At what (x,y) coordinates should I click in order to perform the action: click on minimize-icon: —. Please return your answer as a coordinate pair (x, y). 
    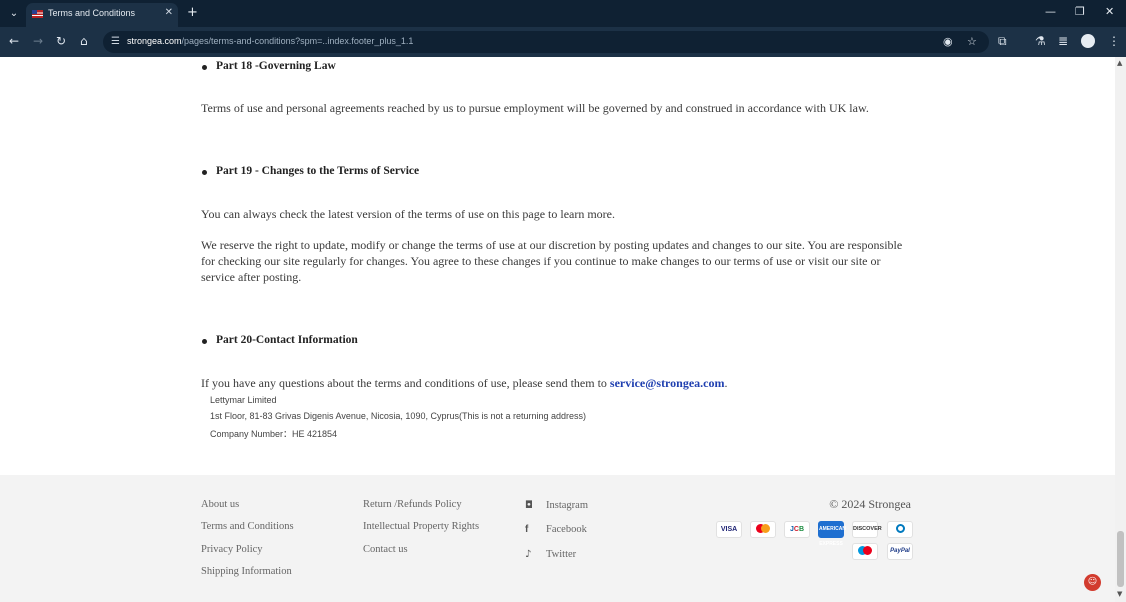
    Looking at the image, I should click on (1050, 11).